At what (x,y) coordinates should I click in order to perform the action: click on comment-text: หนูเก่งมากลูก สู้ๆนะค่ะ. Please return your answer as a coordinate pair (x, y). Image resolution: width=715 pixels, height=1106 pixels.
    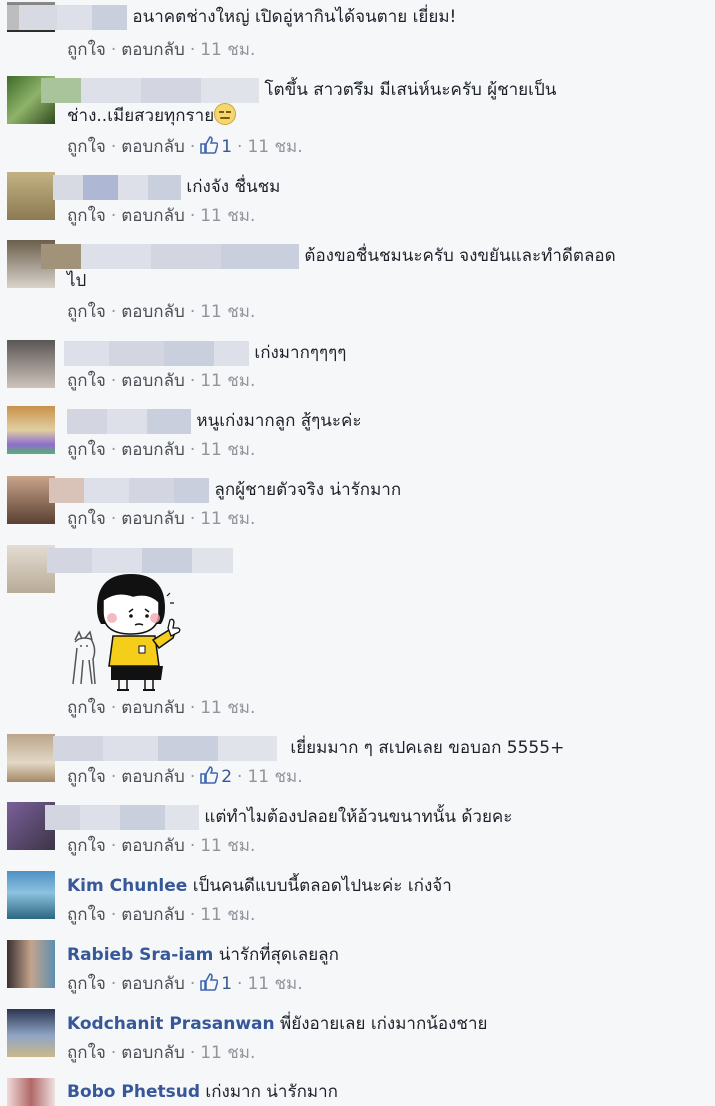
    Looking at the image, I should click on (279, 421).